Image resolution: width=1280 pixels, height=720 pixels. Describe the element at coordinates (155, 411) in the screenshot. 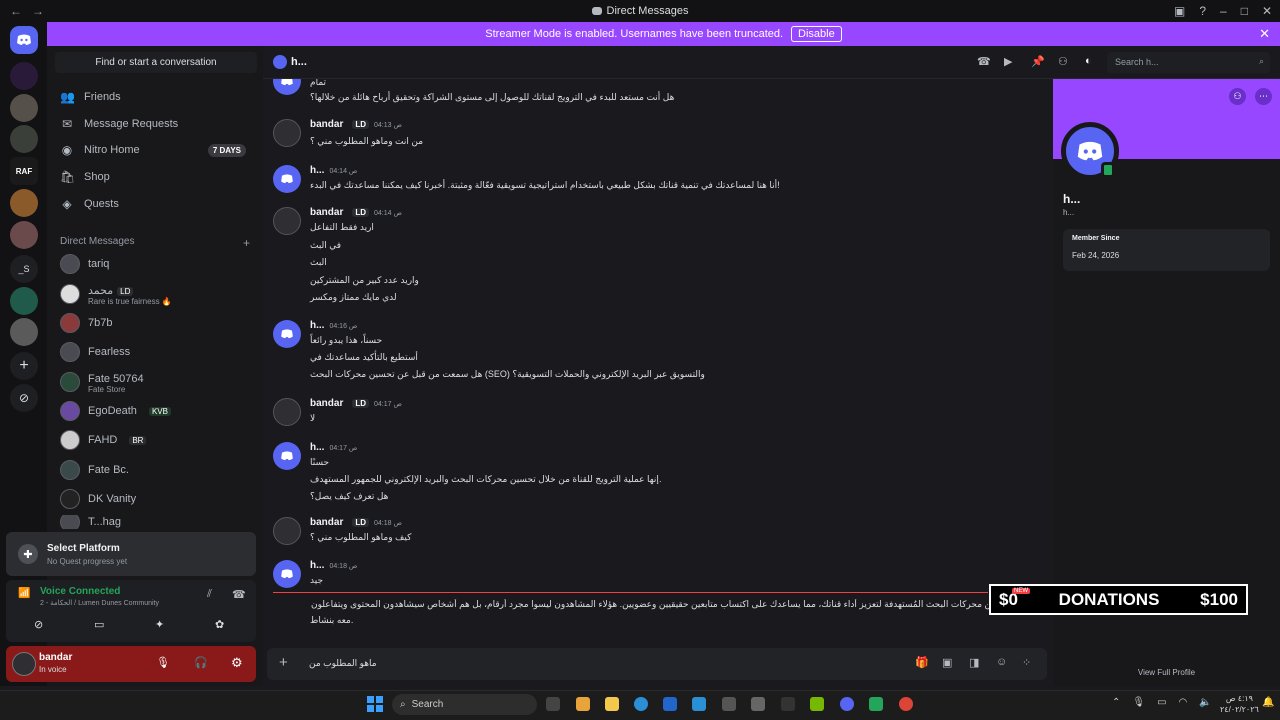

I see `dm-item: EgoDeath KVB` at that location.